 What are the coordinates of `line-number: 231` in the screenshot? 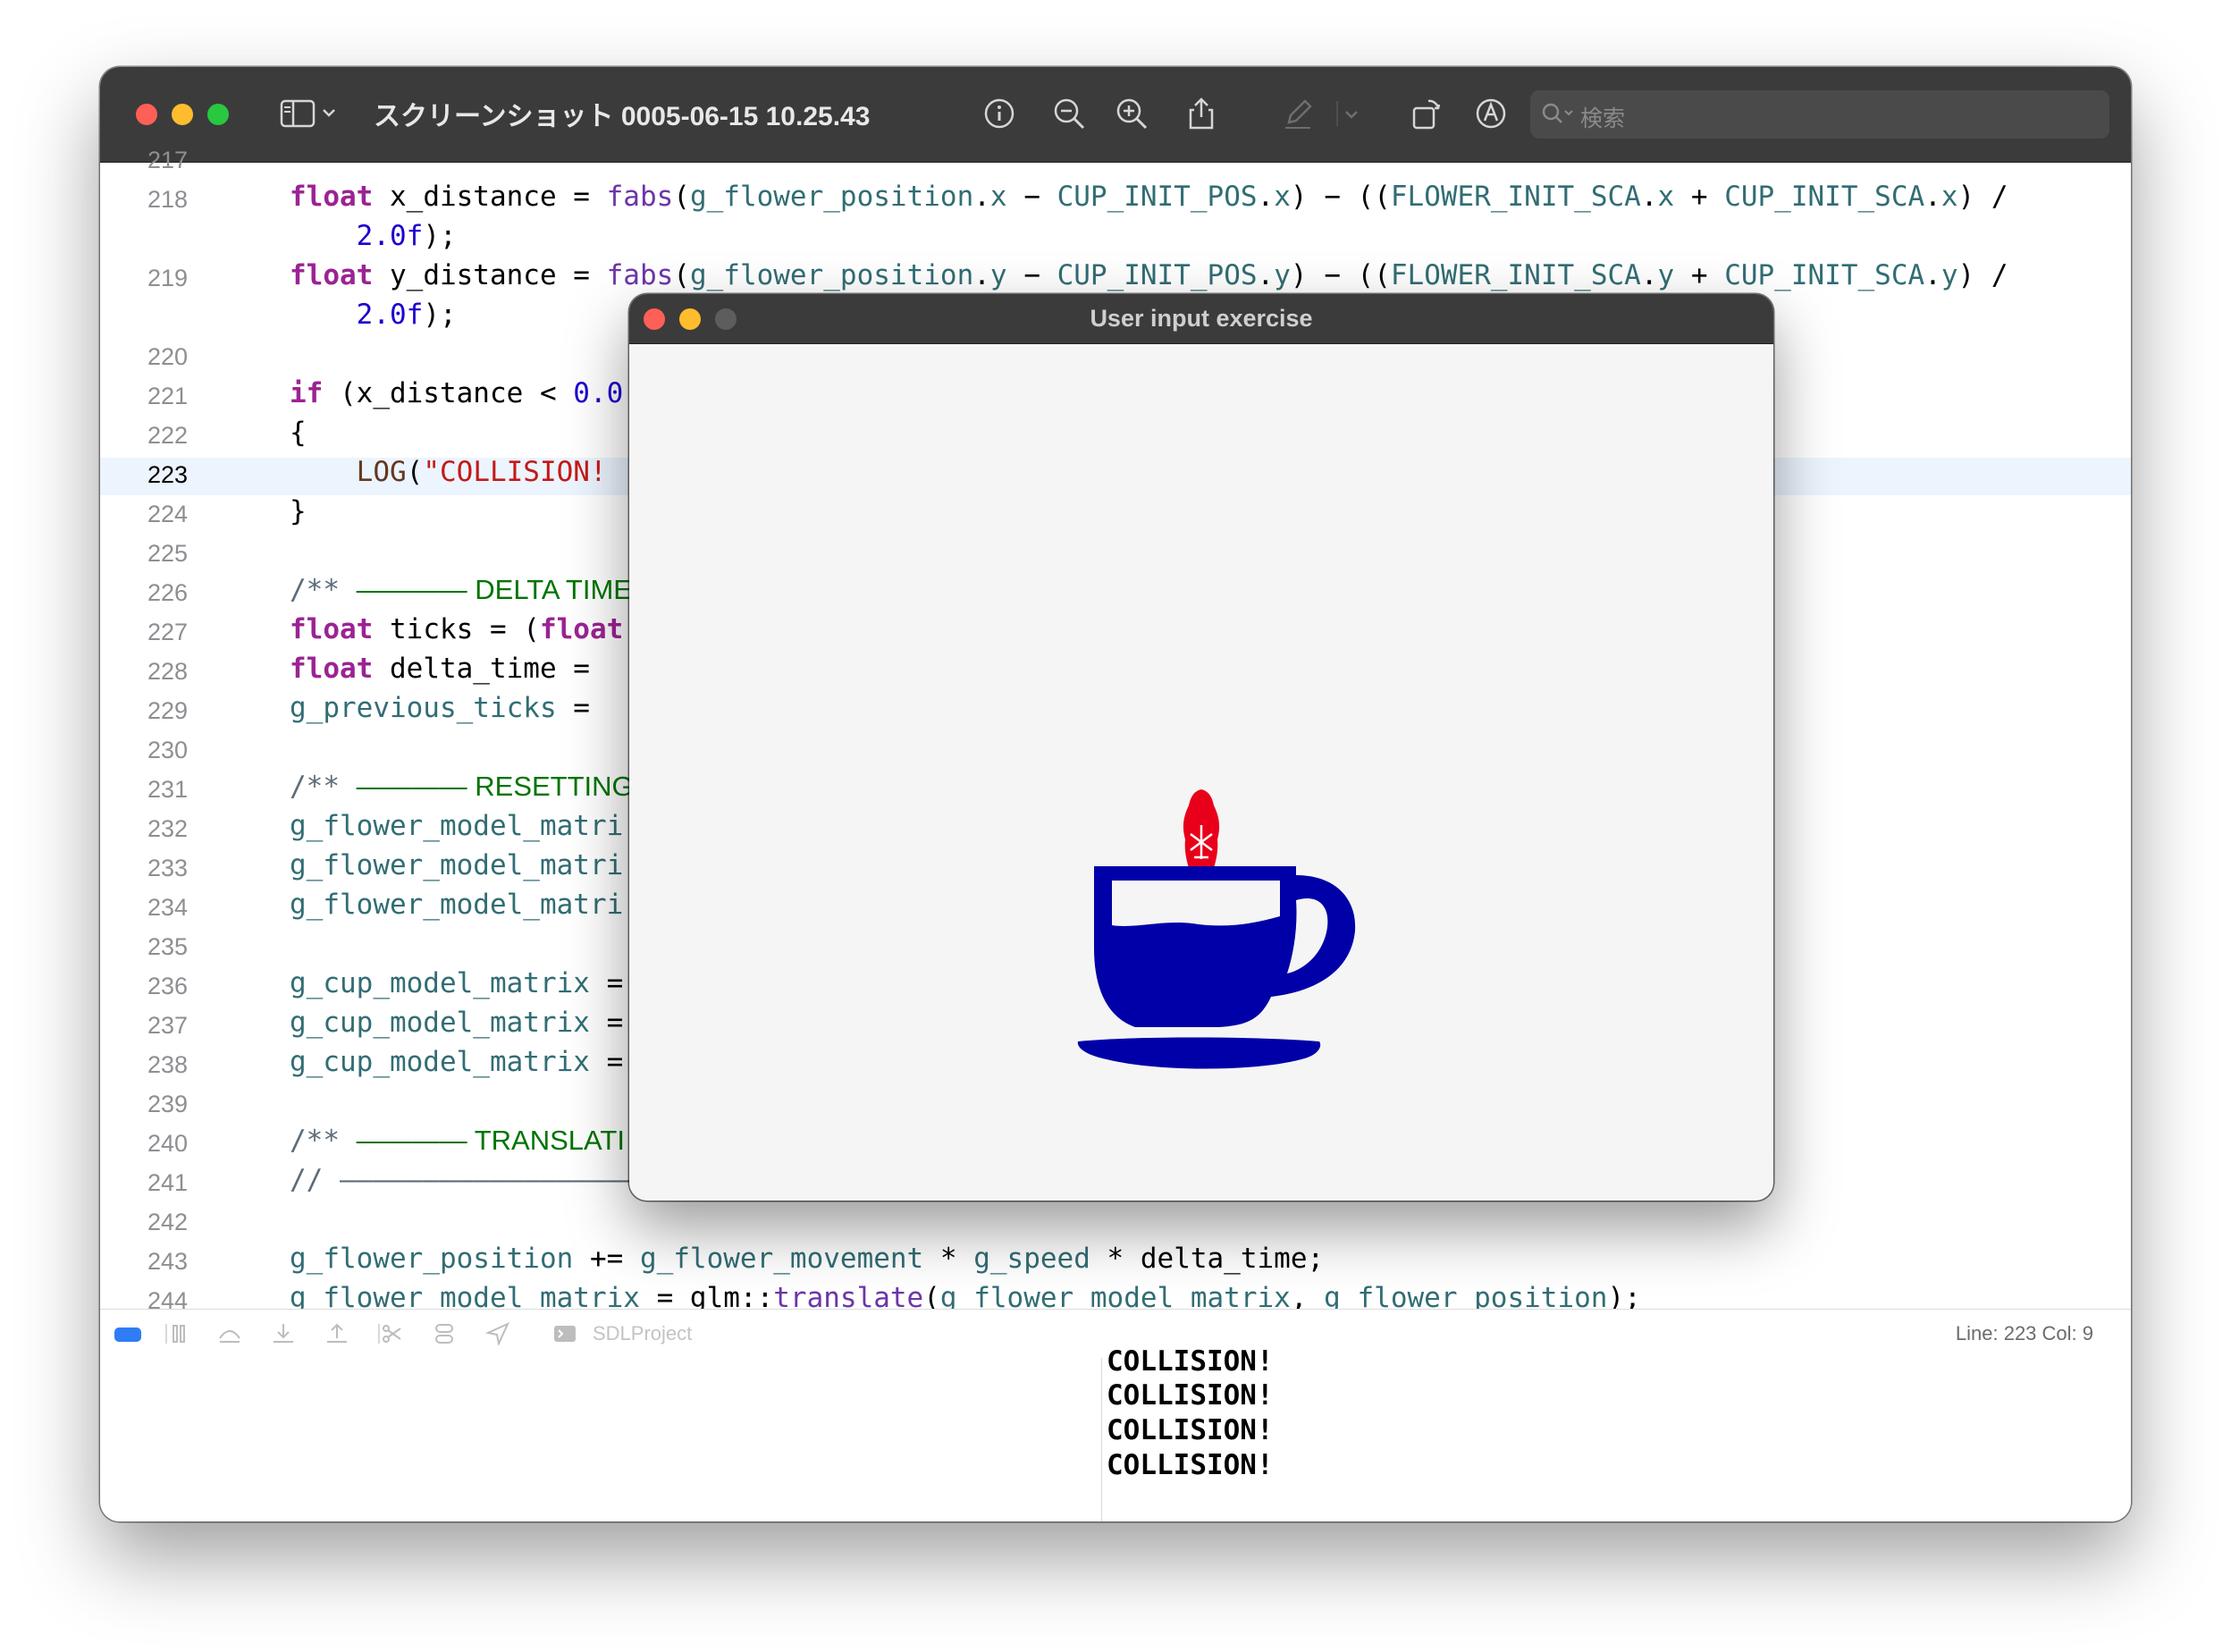 It's located at (167, 789).